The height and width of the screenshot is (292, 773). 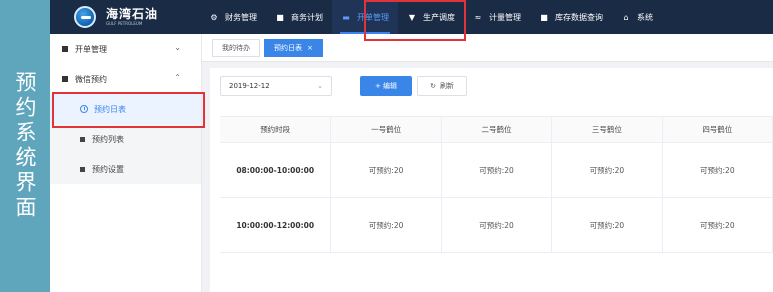 What do you see at coordinates (288, 47) in the screenshot?
I see `tab-label: 预约日表` at bounding box center [288, 47].